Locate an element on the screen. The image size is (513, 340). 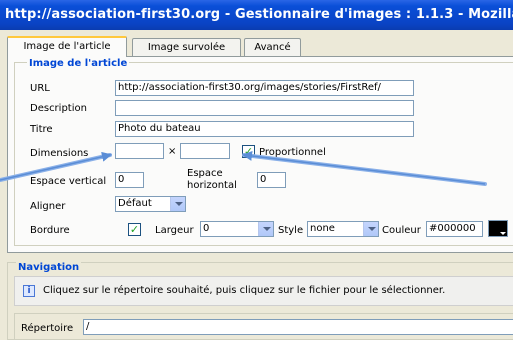
style-label: Style is located at coordinates (291, 230).